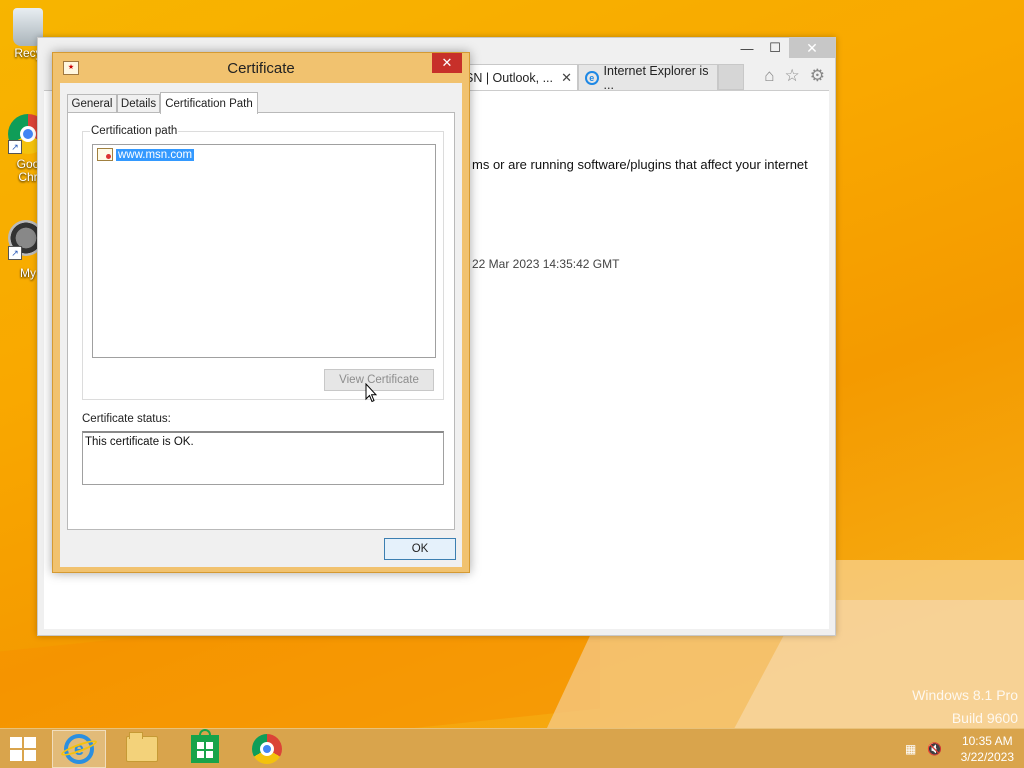  I want to click on group-label: Certification path, so click(134, 131).